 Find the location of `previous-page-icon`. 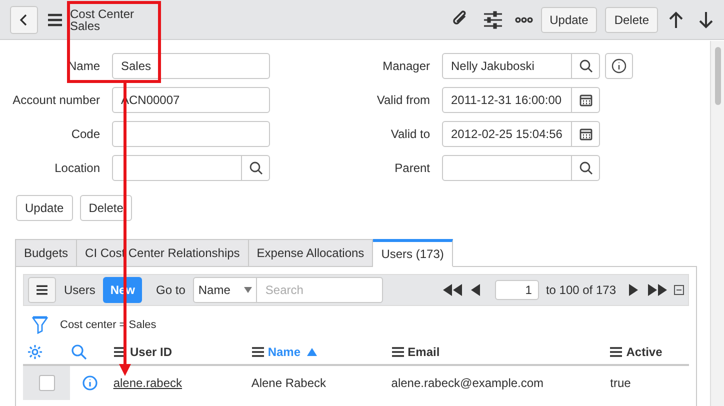

previous-page-icon is located at coordinates (475, 290).